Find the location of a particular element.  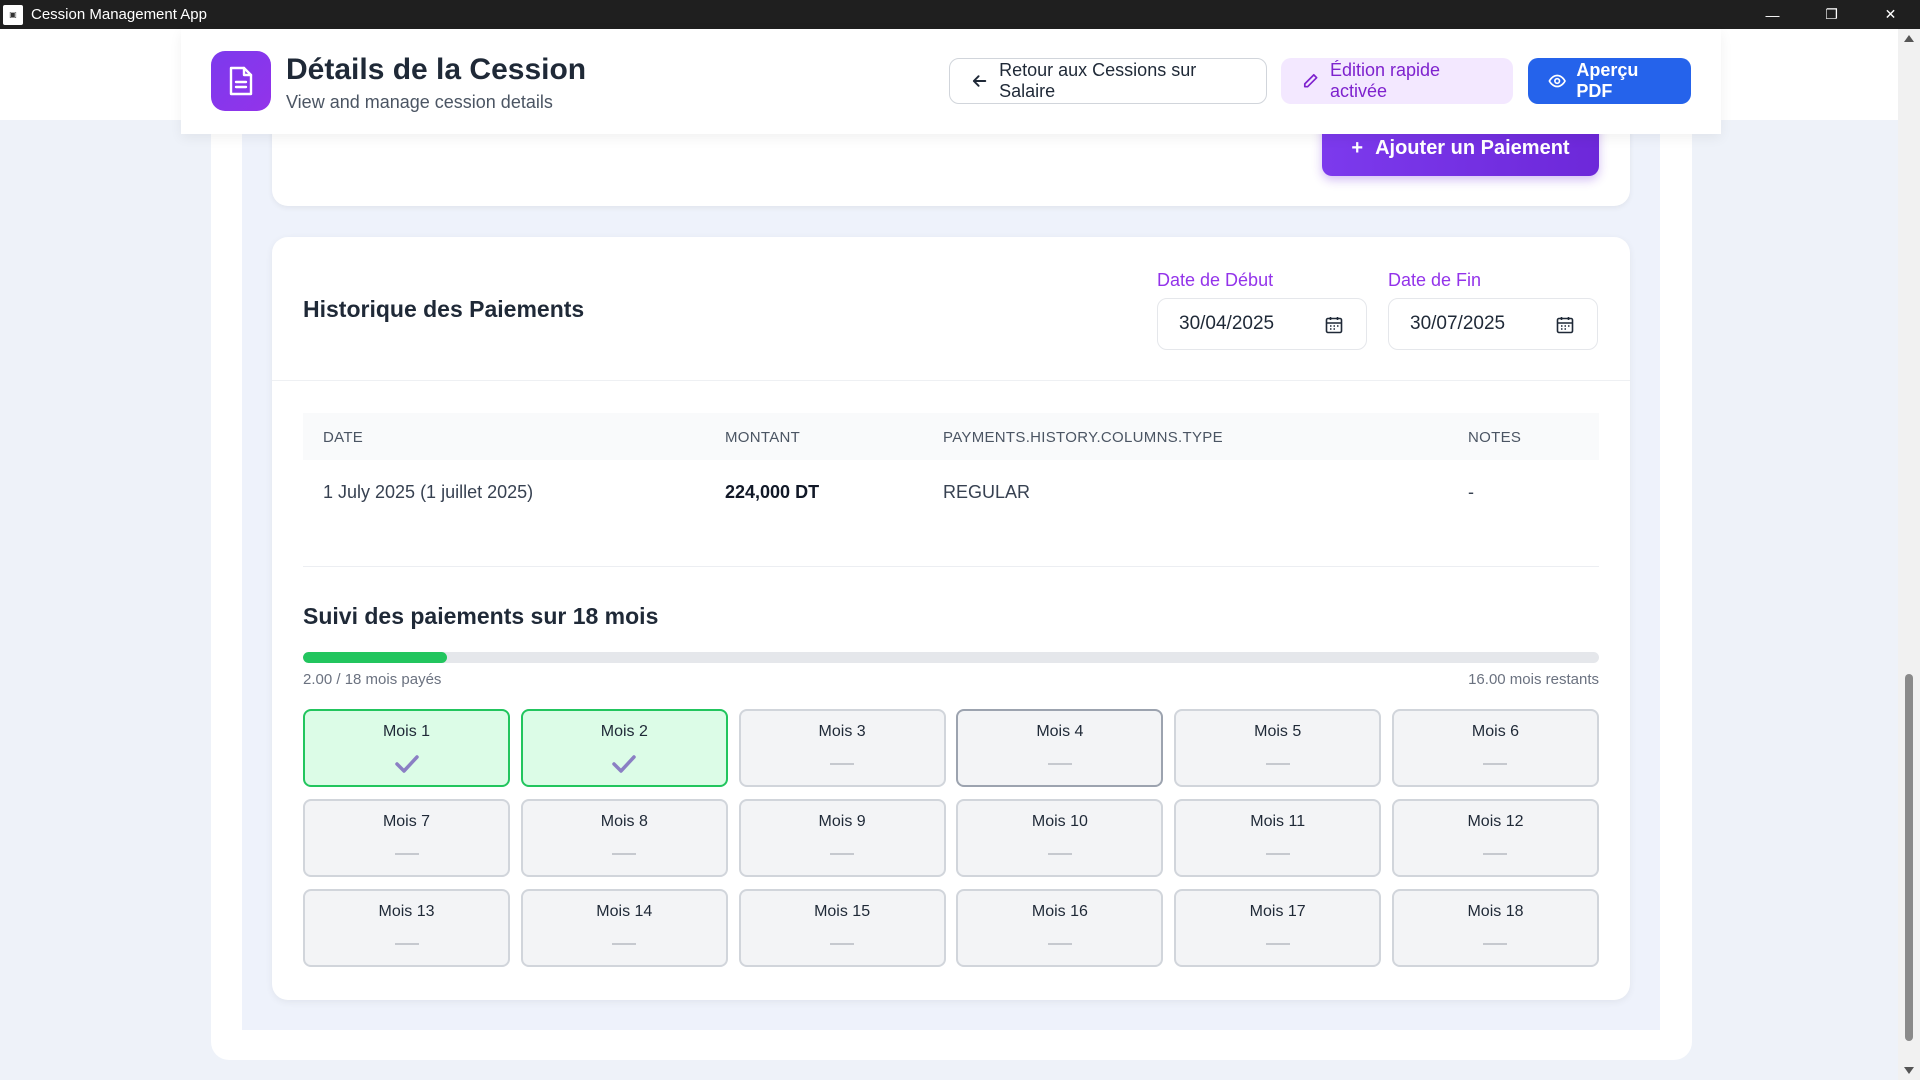

add-payment-label: Ajouter un Paiement is located at coordinates (1472, 147).